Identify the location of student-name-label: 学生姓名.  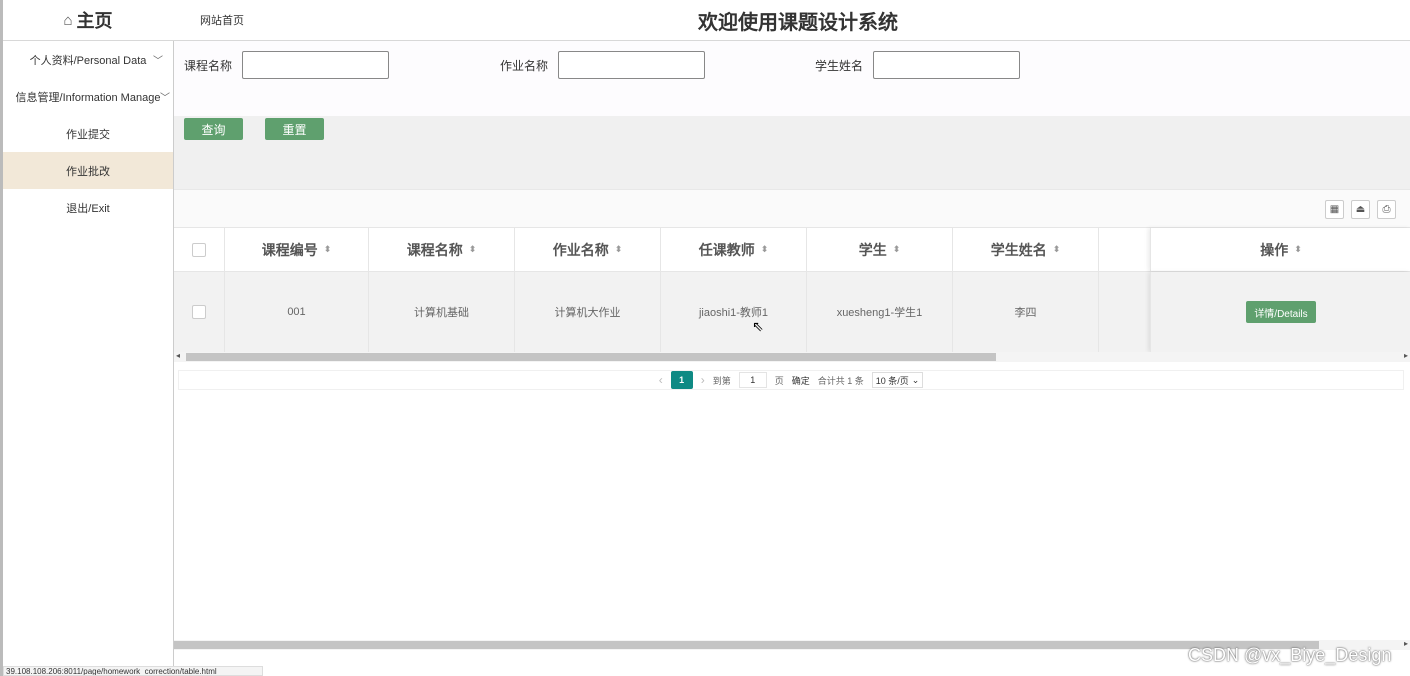
(839, 65).